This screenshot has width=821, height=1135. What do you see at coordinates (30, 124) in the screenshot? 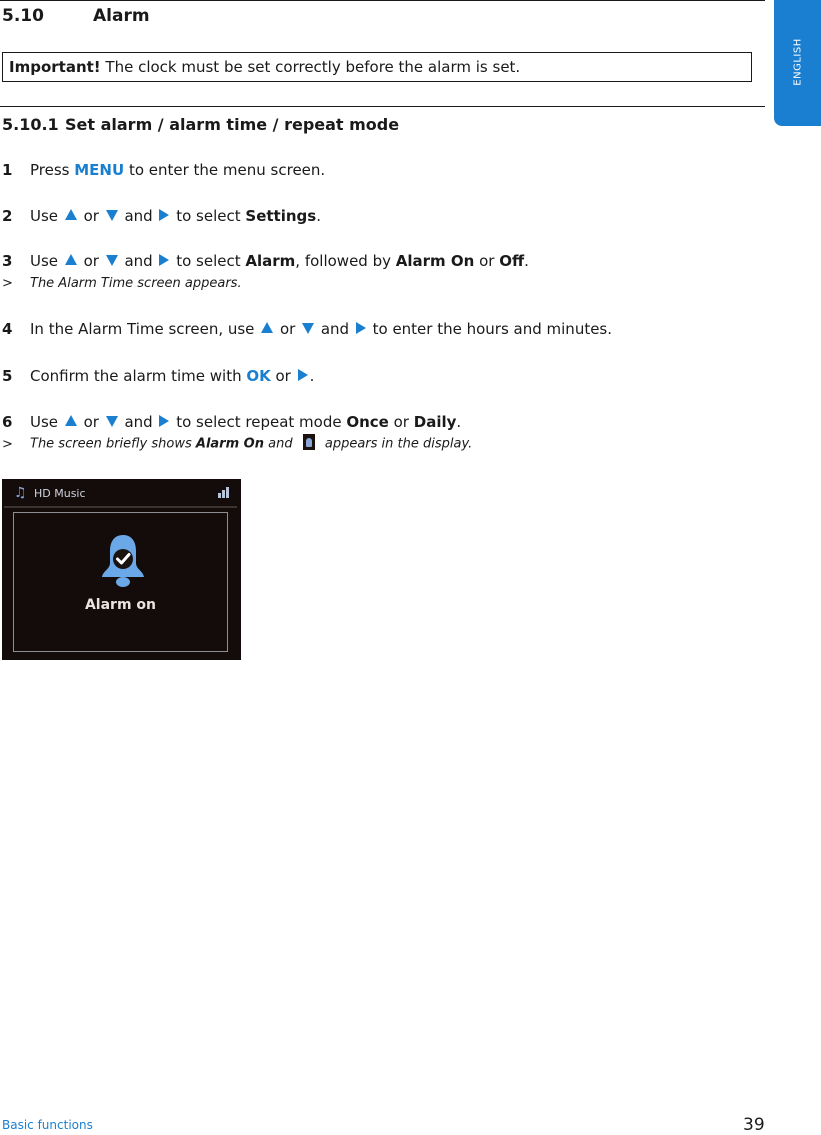
I see `subsection-number: 5.10.1` at bounding box center [30, 124].